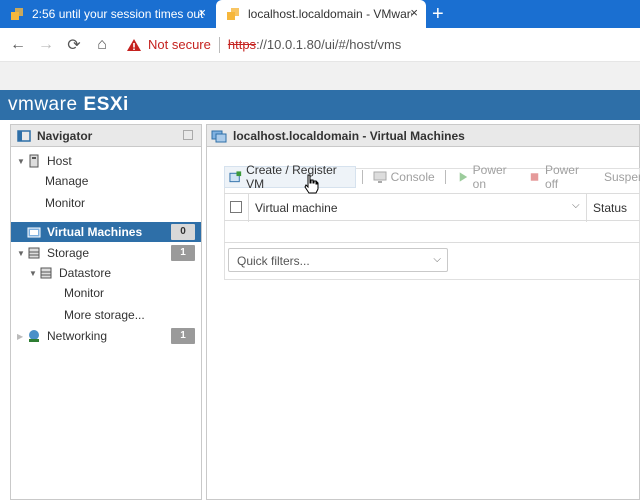  Describe the element at coordinates (320, 105) in the screenshot. I see `app-header: vmware ESXi` at that location.